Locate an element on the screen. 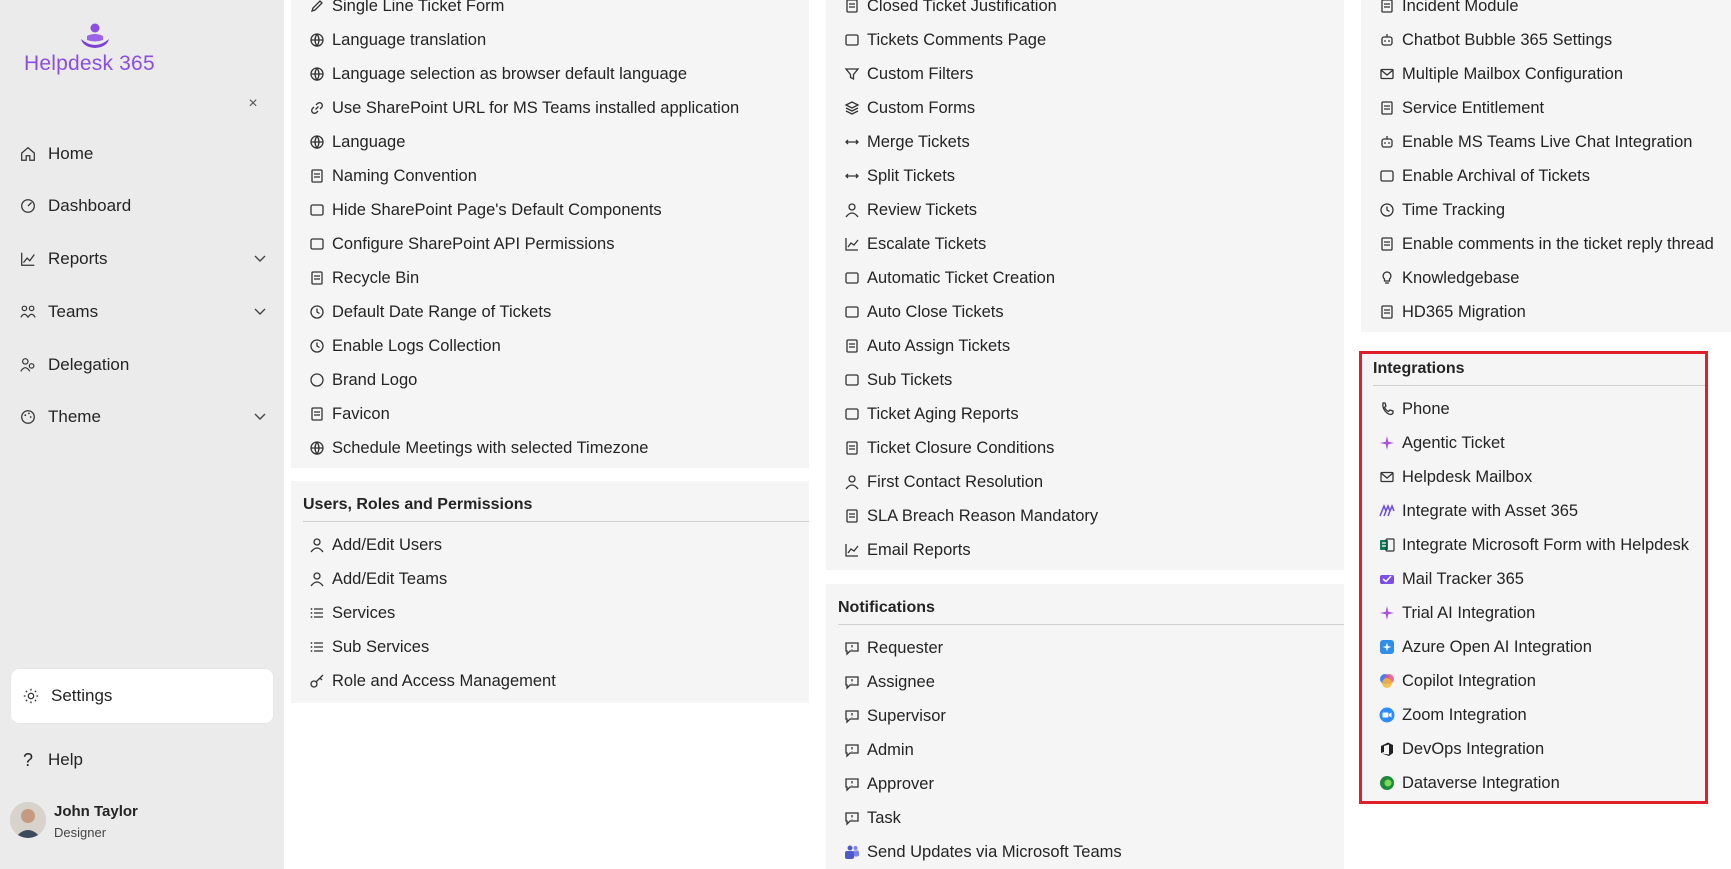  nav-home: Home is located at coordinates (143, 154).